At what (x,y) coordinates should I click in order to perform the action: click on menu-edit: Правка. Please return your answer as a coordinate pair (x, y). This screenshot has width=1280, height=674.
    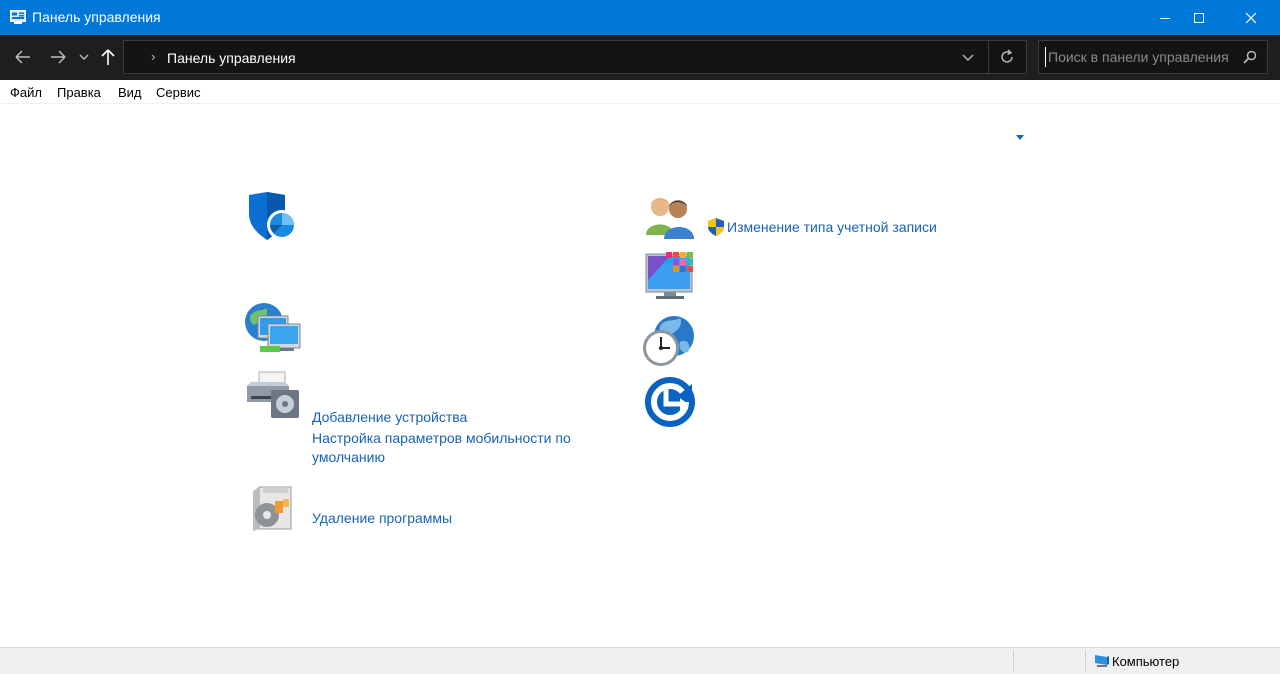
    Looking at the image, I should click on (79, 92).